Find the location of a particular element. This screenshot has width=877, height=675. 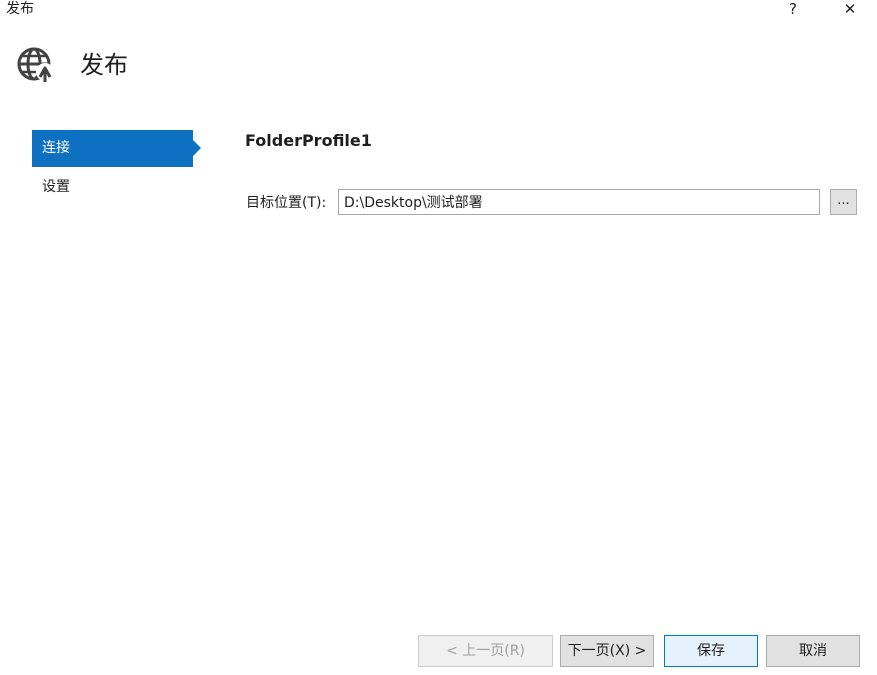

page-title: 发布 is located at coordinates (104, 65).